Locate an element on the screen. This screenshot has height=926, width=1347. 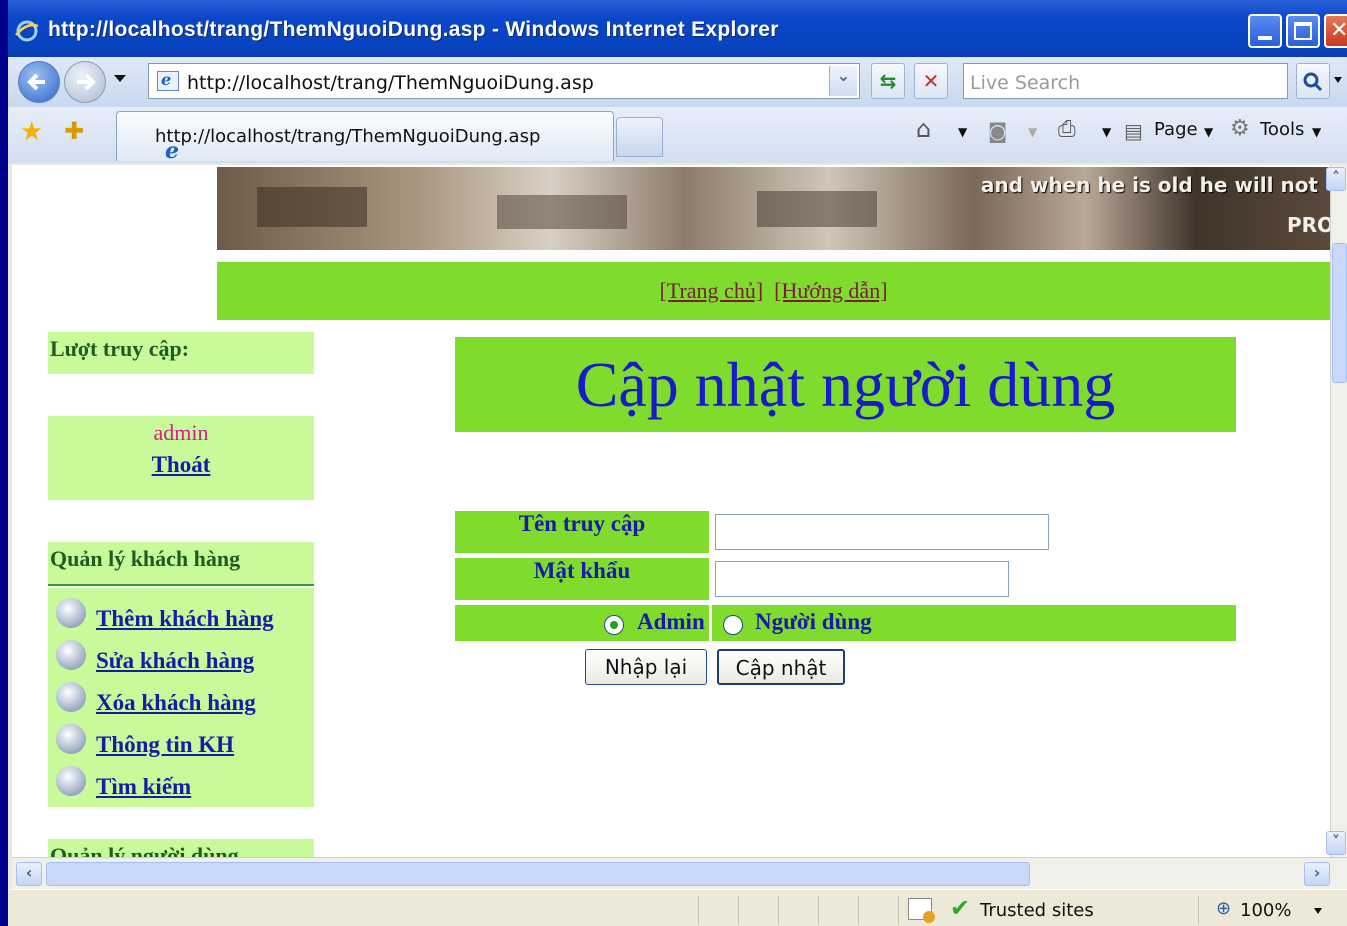
address-text: http://localhost/trang/ThemNguoiDung.asp is located at coordinates (390, 83).